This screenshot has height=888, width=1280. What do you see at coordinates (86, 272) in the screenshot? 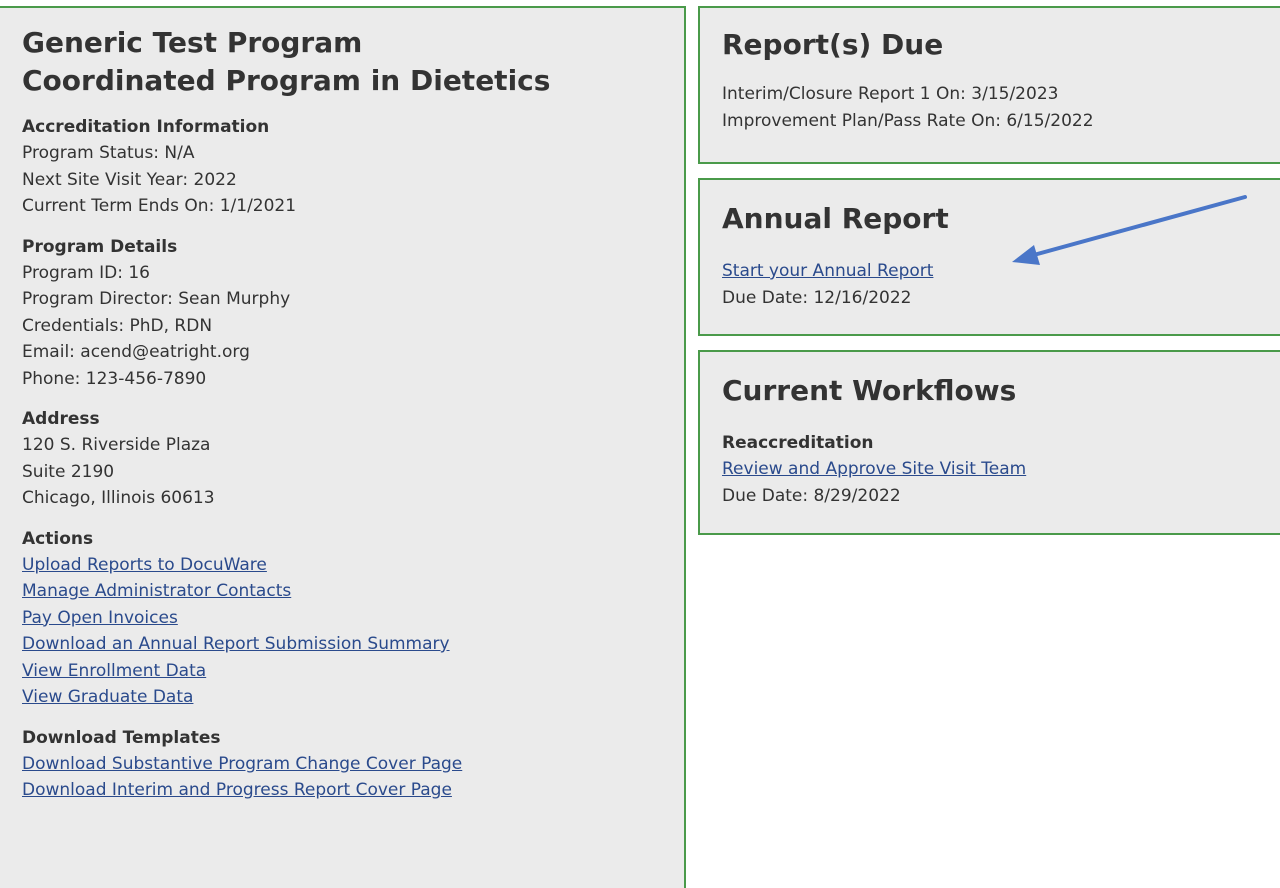
I see `program-id: Program ID: 16` at bounding box center [86, 272].